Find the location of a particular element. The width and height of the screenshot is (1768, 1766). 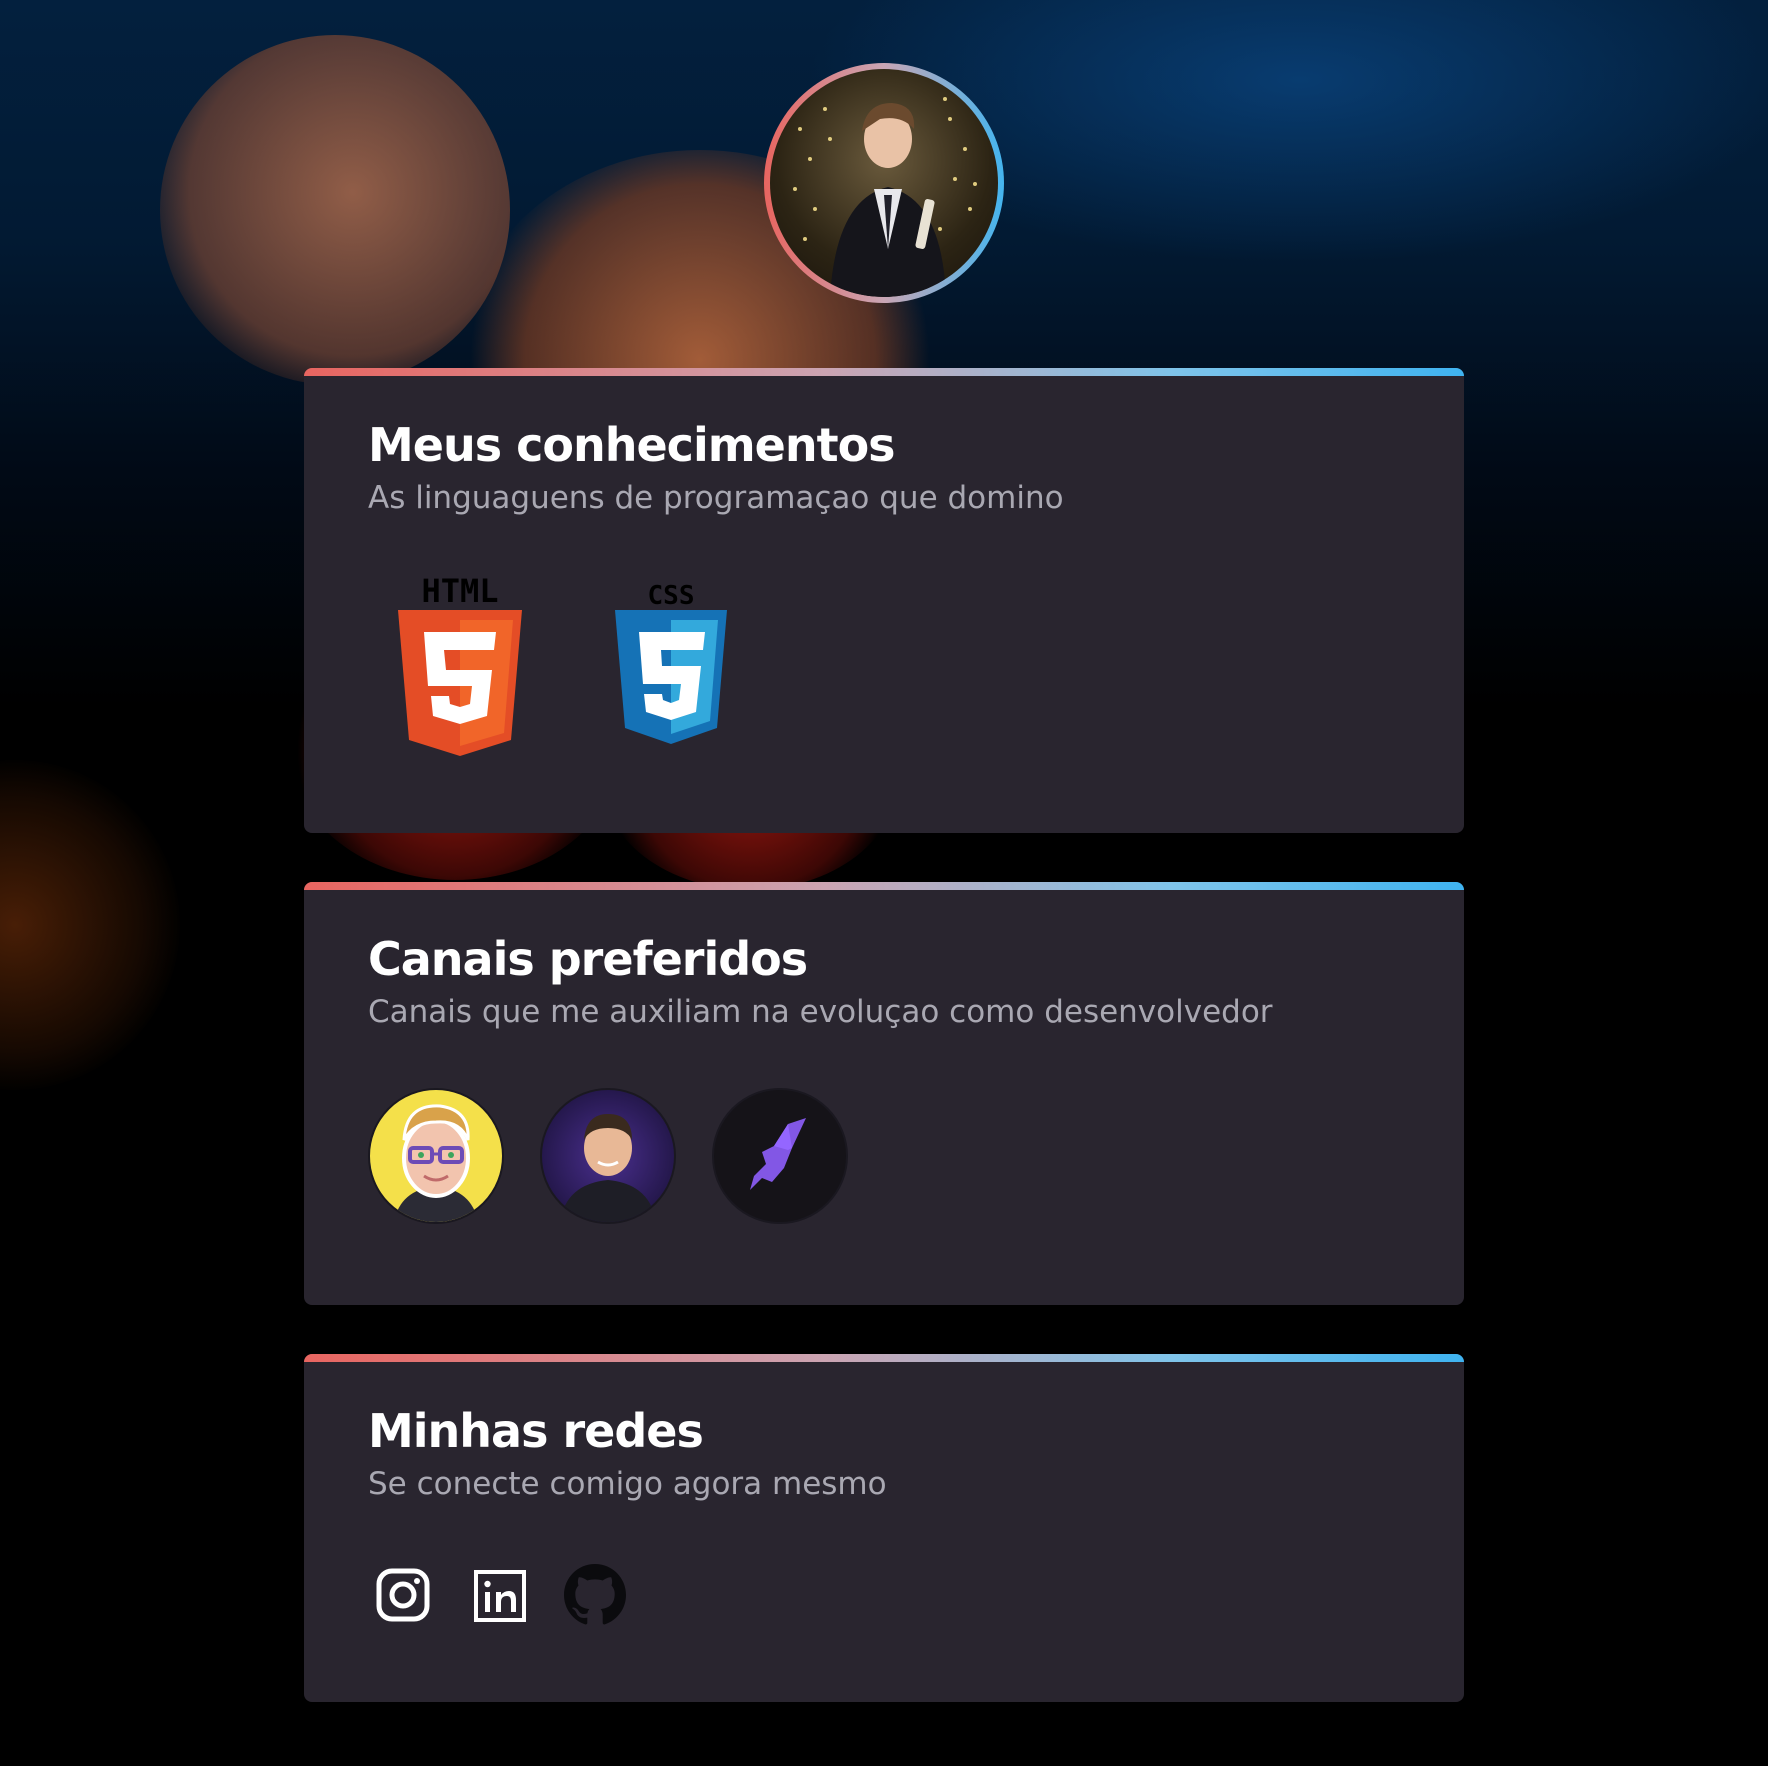

html-label: HTML is located at coordinates (459, 591).